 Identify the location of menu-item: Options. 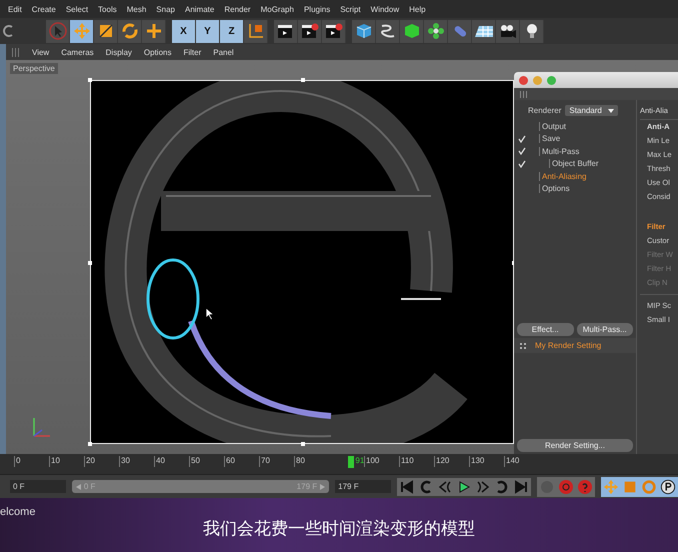
(158, 52).